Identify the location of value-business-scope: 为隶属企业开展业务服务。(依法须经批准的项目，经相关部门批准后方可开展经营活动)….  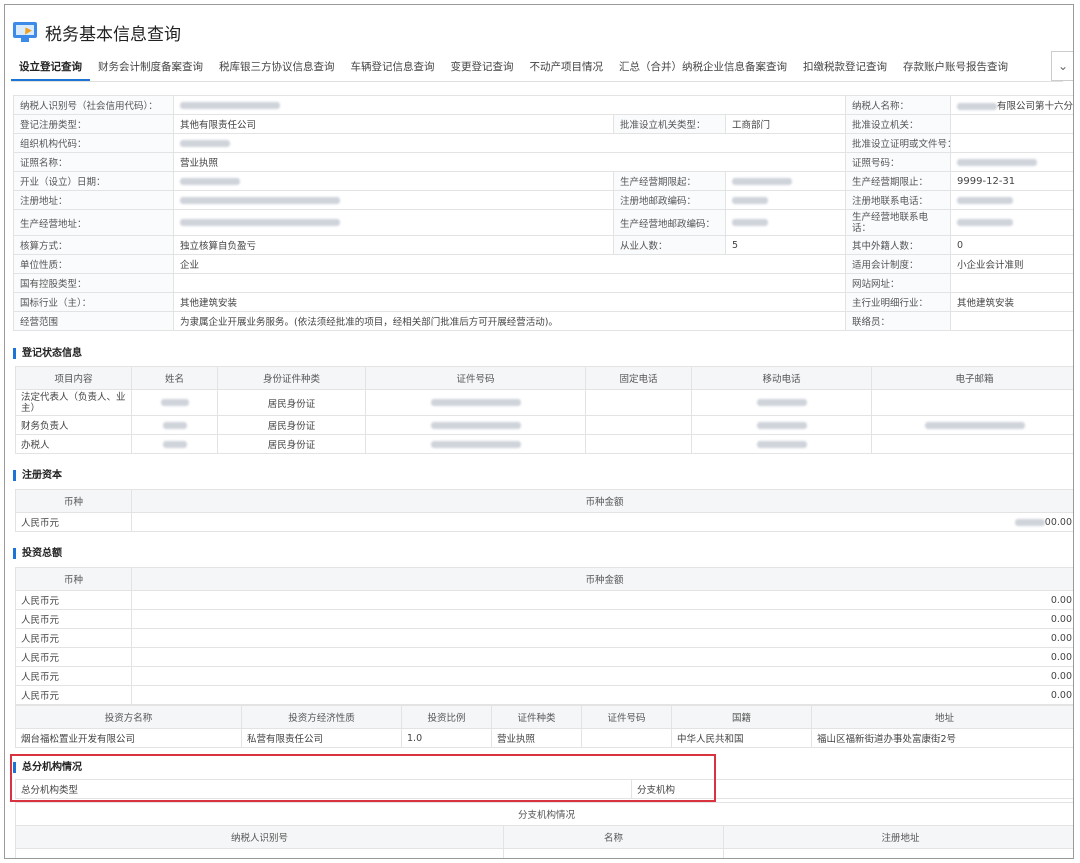
(509, 321).